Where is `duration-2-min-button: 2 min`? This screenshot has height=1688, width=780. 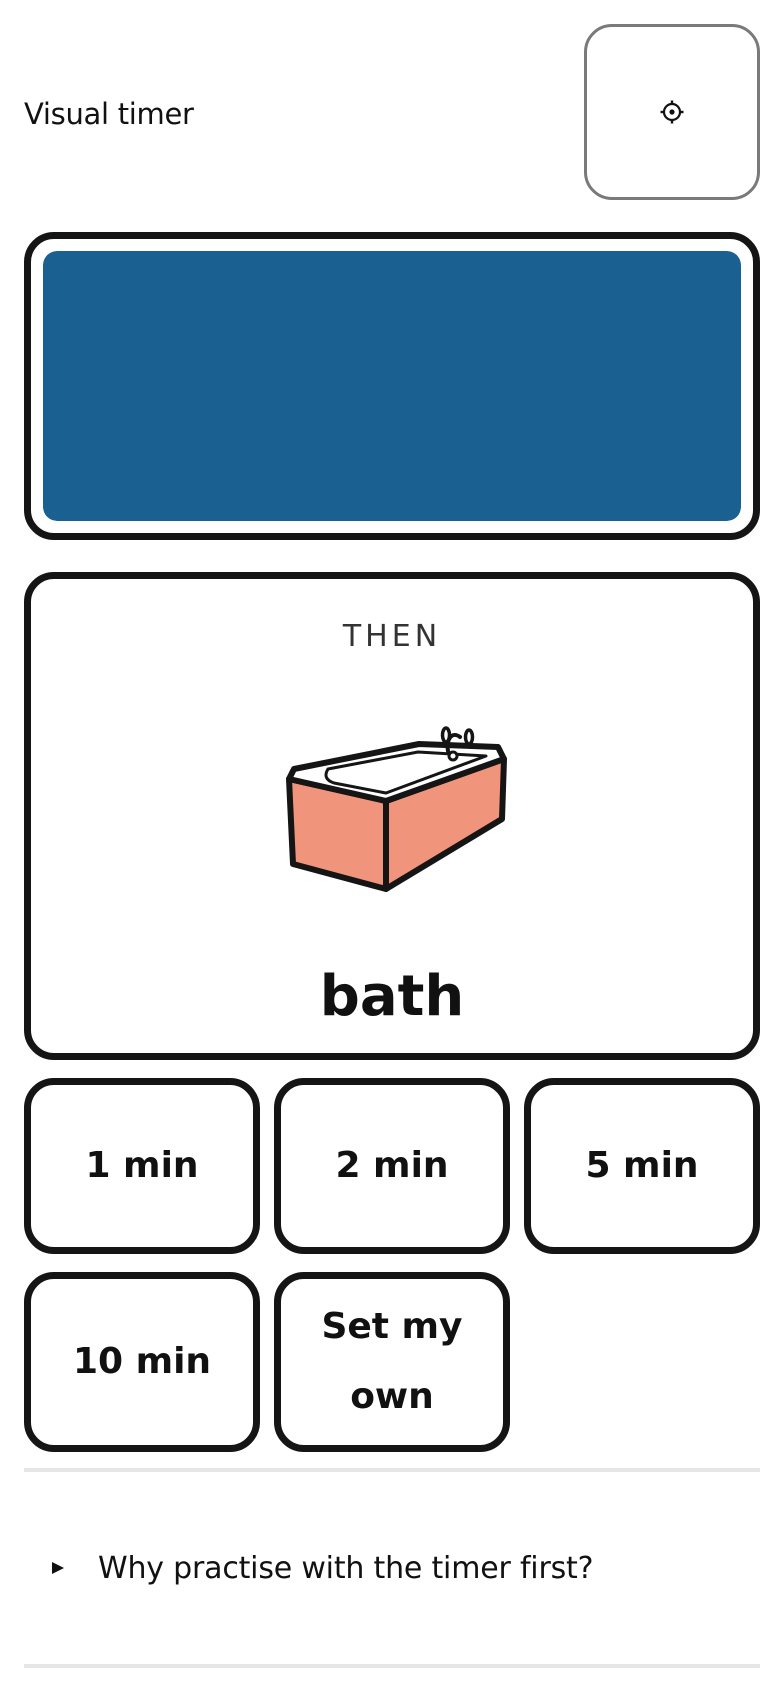 duration-2-min-button: 2 min is located at coordinates (392, 1166).